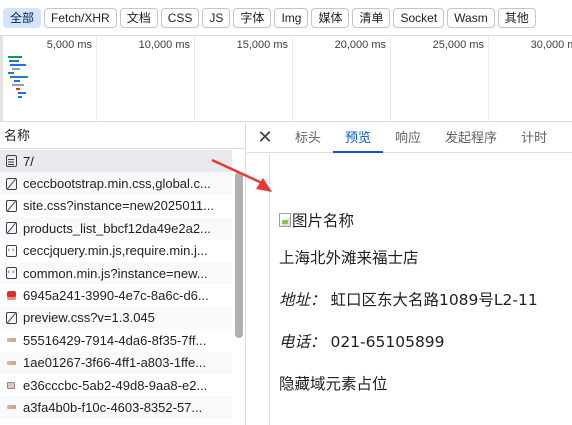  What do you see at coordinates (471, 17) in the screenshot?
I see `filter-chip: Wasm` at bounding box center [471, 17].